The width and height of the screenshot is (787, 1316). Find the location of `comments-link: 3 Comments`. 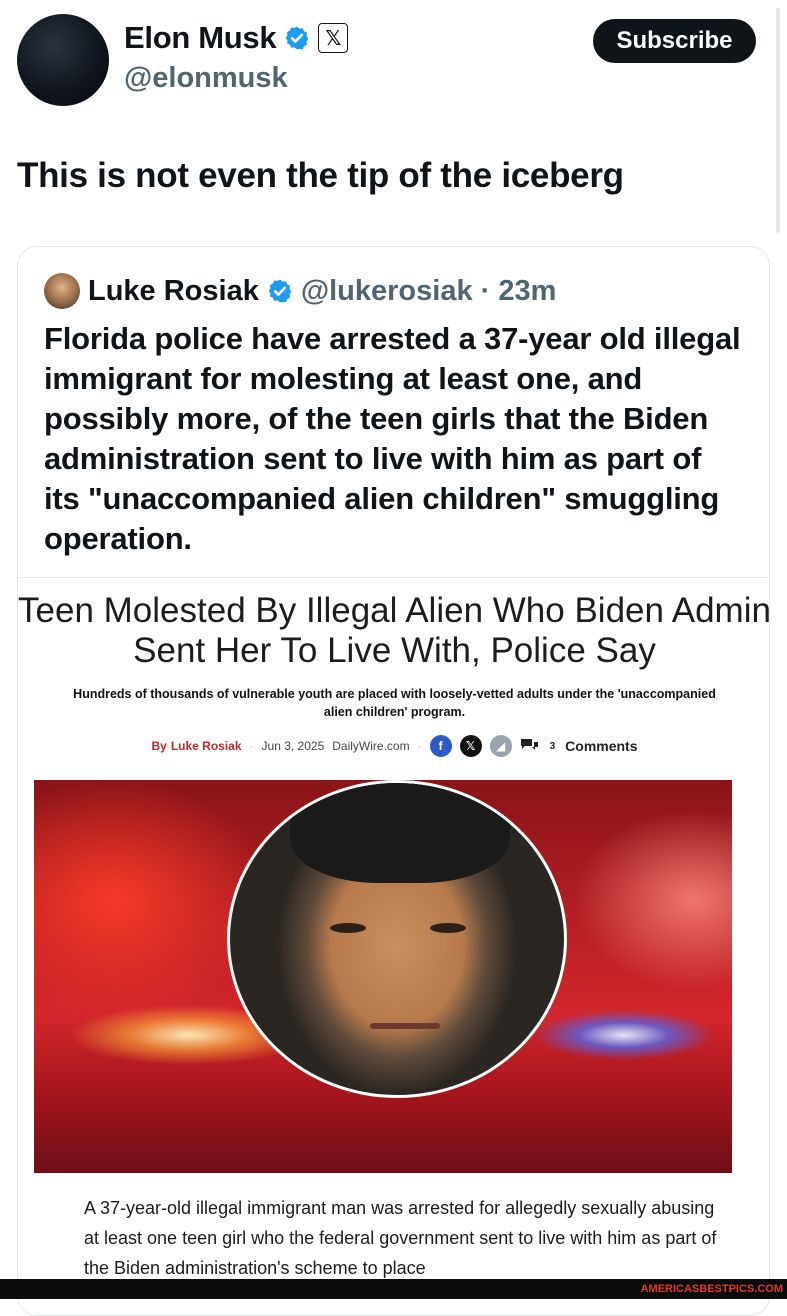

comments-link: 3 Comments is located at coordinates (579, 746).